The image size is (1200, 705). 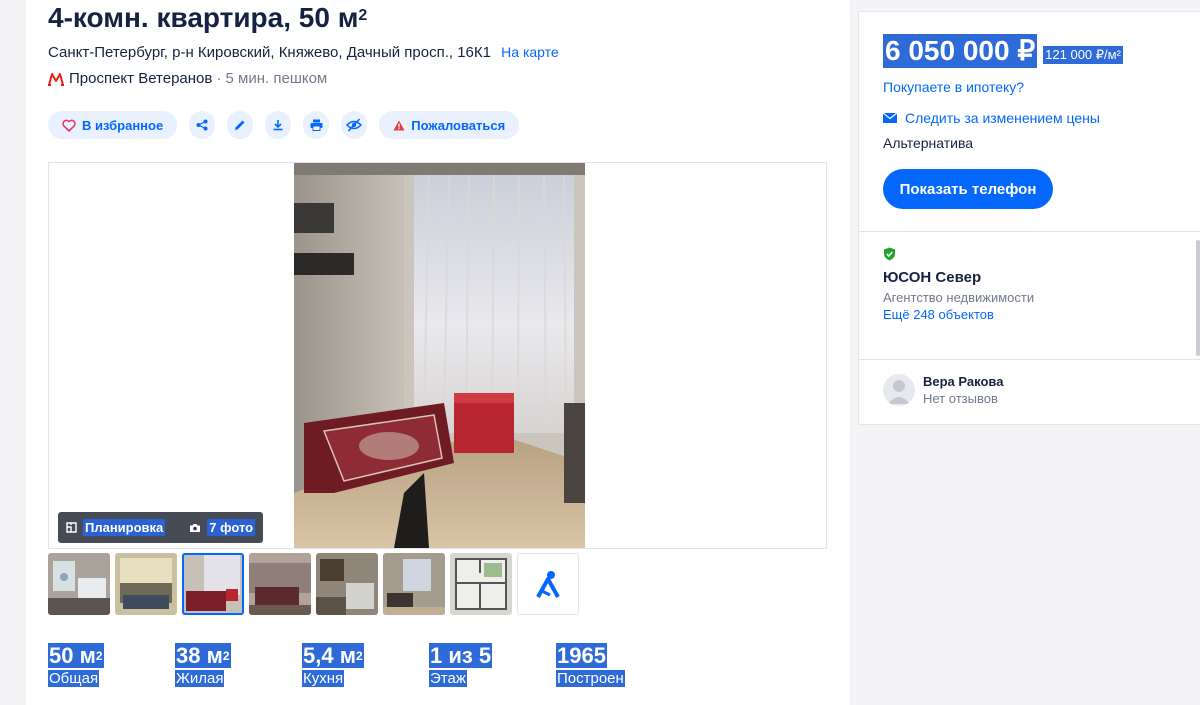 What do you see at coordinates (347, 584) in the screenshot?
I see `thumbnail-kitchen` at bounding box center [347, 584].